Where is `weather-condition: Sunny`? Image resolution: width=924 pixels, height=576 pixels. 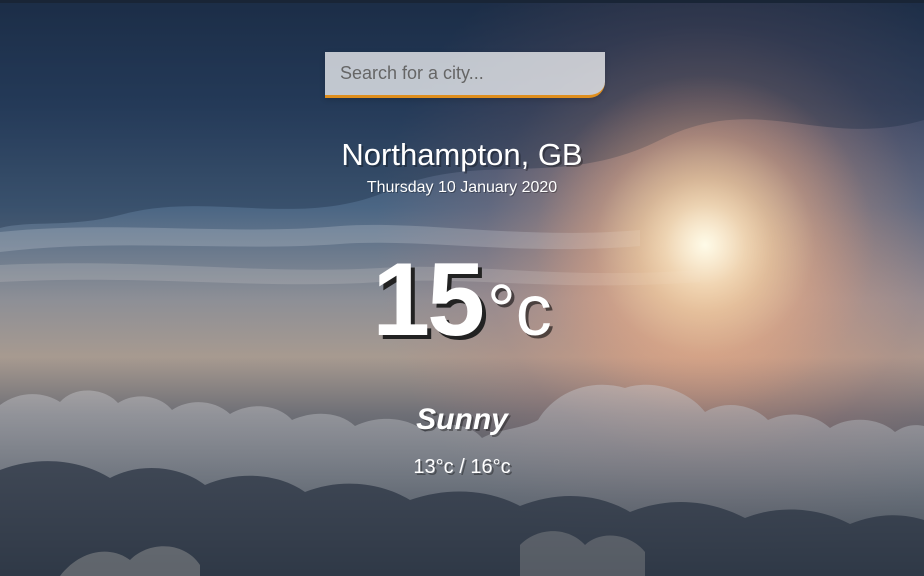
weather-condition: Sunny is located at coordinates (462, 419).